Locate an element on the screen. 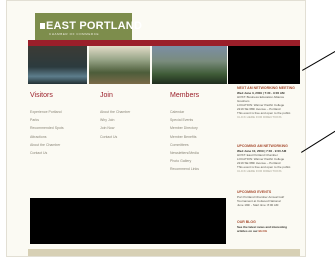  callout-line-top is located at coordinates (318, 60).